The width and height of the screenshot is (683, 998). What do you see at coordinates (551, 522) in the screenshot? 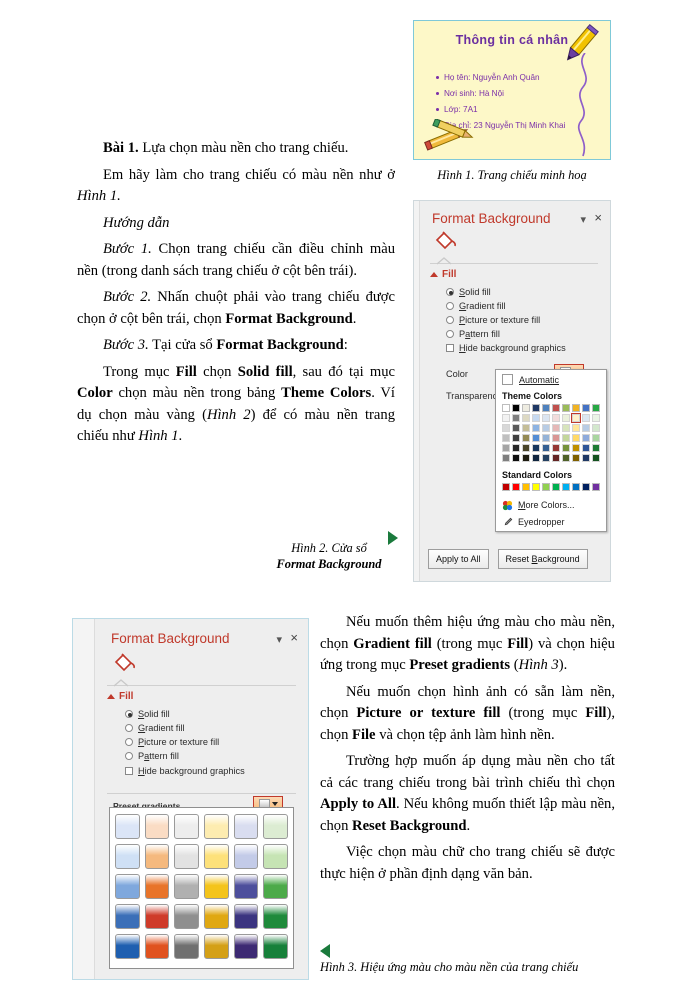
I see `menu-item-eyedropper: Eyedropper` at bounding box center [551, 522].